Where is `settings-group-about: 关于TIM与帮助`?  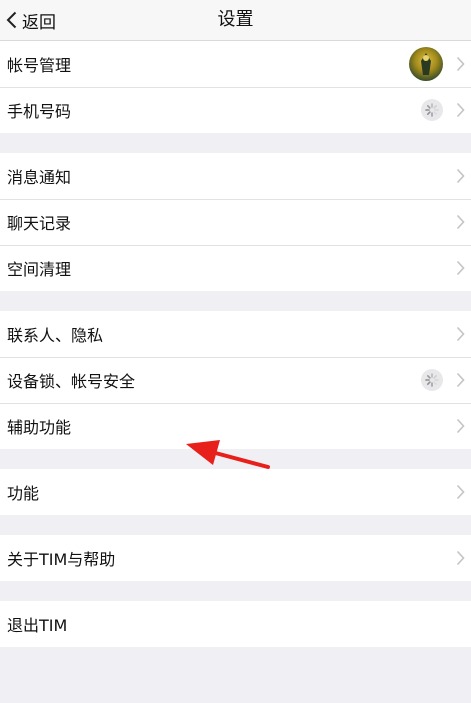
settings-group-about: 关于TIM与帮助 is located at coordinates (235, 558).